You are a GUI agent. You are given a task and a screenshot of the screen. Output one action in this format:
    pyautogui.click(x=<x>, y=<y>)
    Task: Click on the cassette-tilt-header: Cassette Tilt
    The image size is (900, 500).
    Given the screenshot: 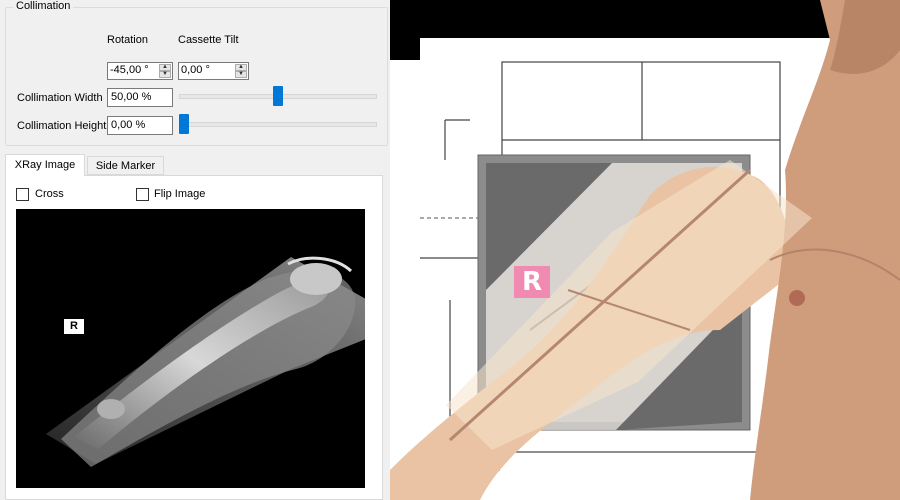 What is the action you would take?
    pyautogui.click(x=208, y=40)
    